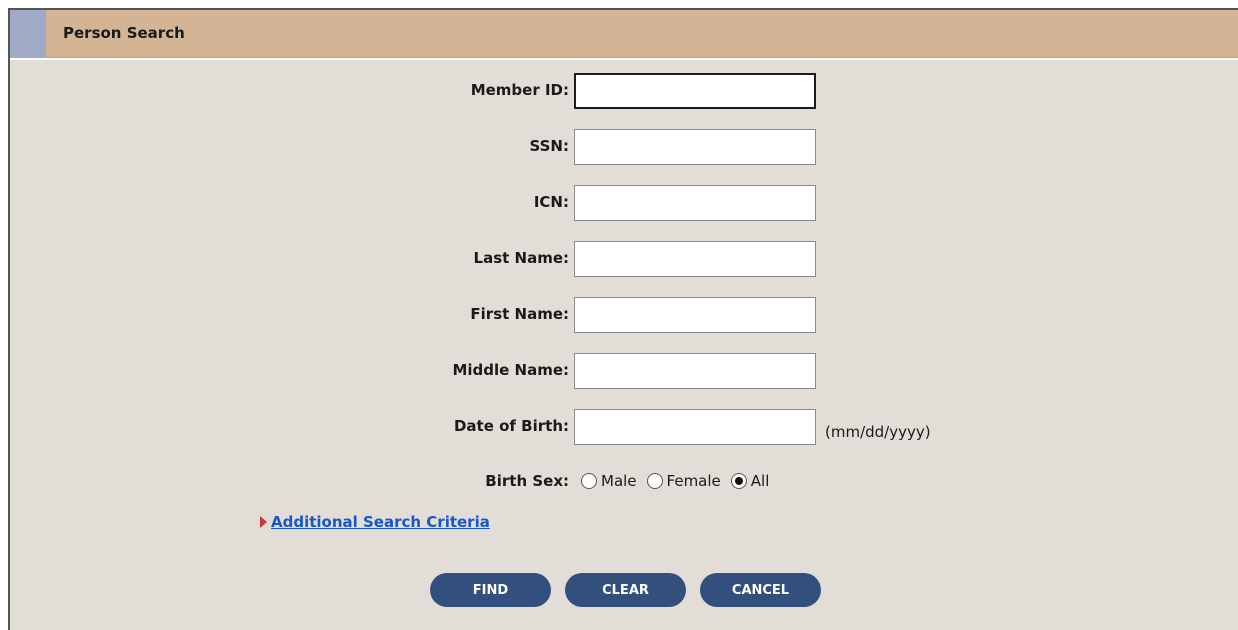  Describe the element at coordinates (695, 259) in the screenshot. I see `last-name-input` at that location.